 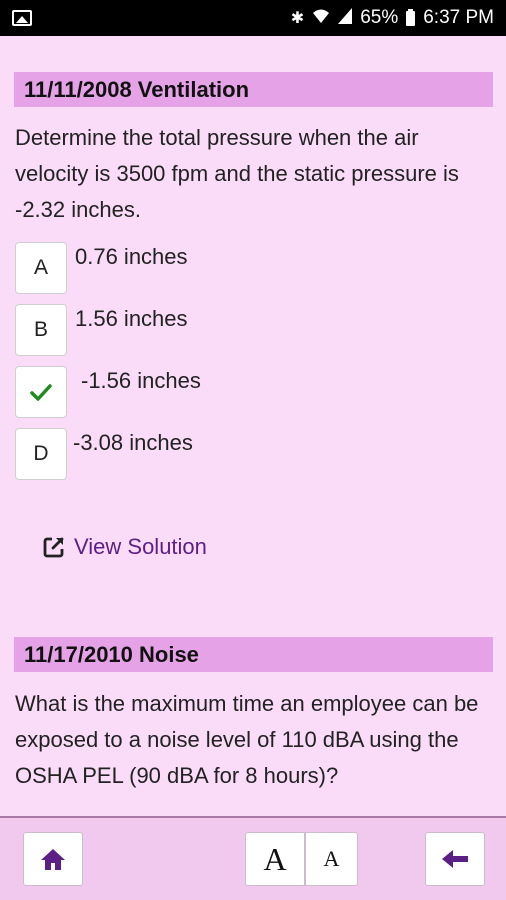 What do you see at coordinates (458, 17) in the screenshot?
I see `clock-time: 6:37 PM` at bounding box center [458, 17].